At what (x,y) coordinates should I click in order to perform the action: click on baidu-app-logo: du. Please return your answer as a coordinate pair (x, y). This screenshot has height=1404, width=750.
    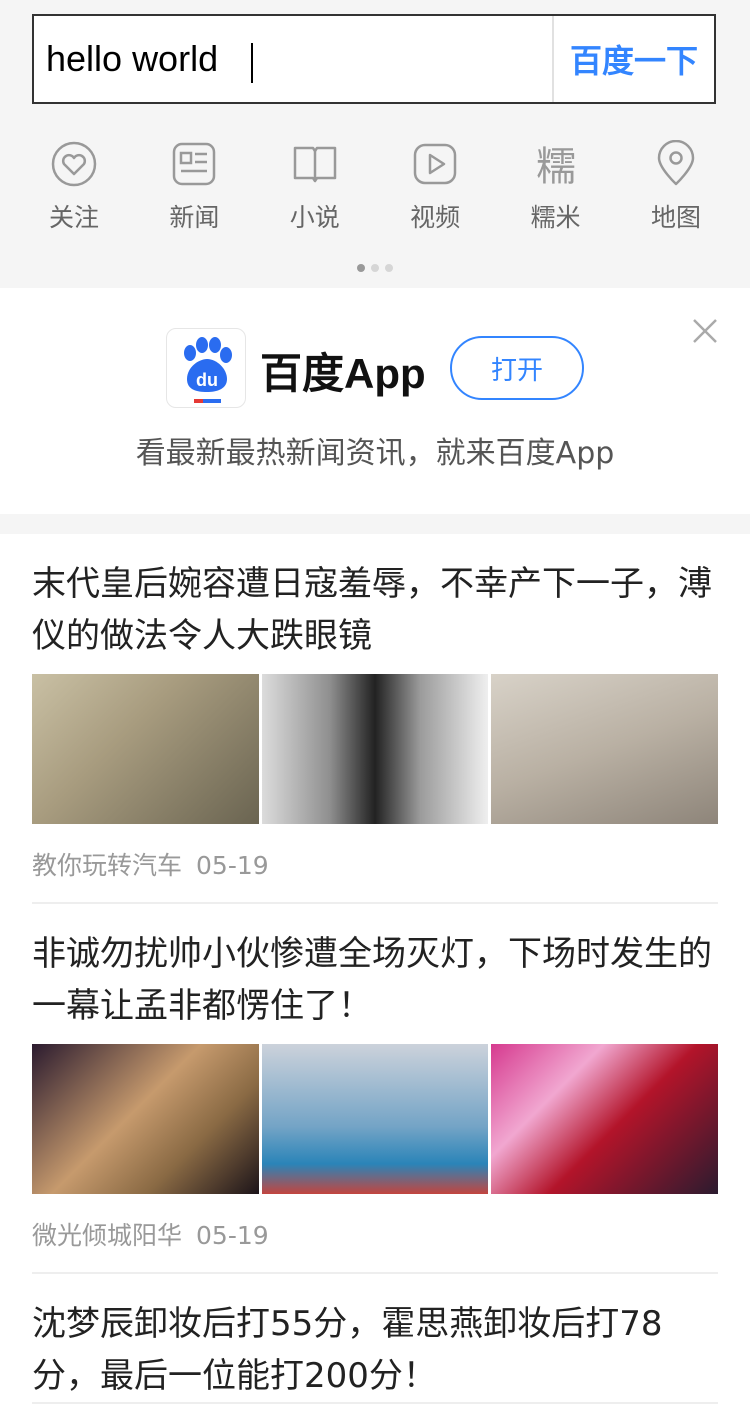
    Looking at the image, I should click on (206, 368).